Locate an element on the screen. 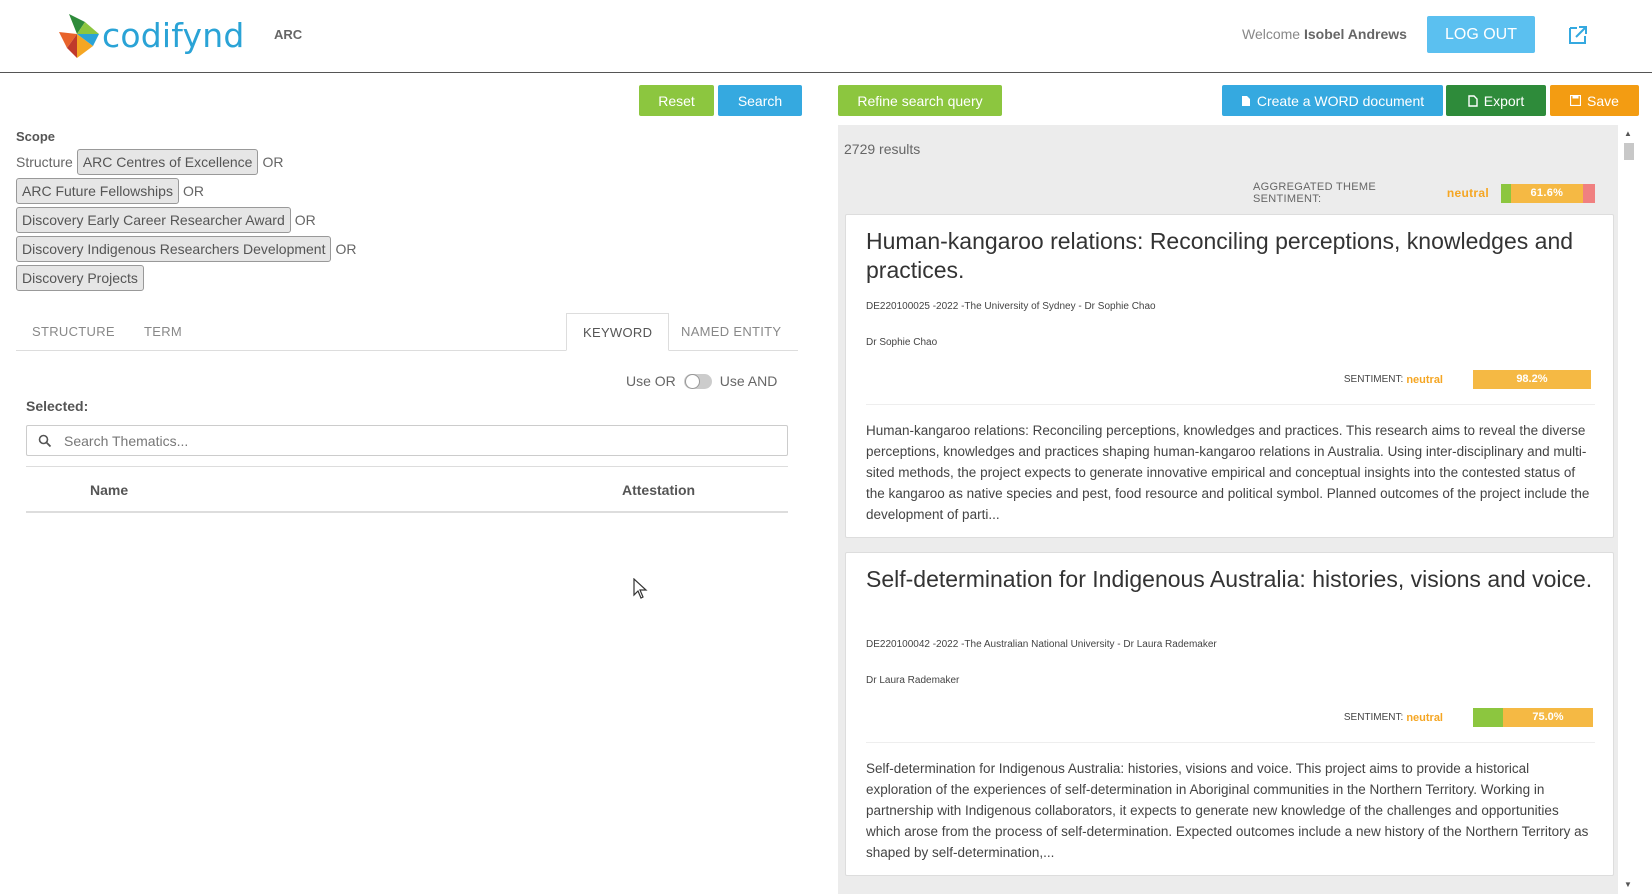 The image size is (1652, 894). export-label: Export is located at coordinates (1504, 100).